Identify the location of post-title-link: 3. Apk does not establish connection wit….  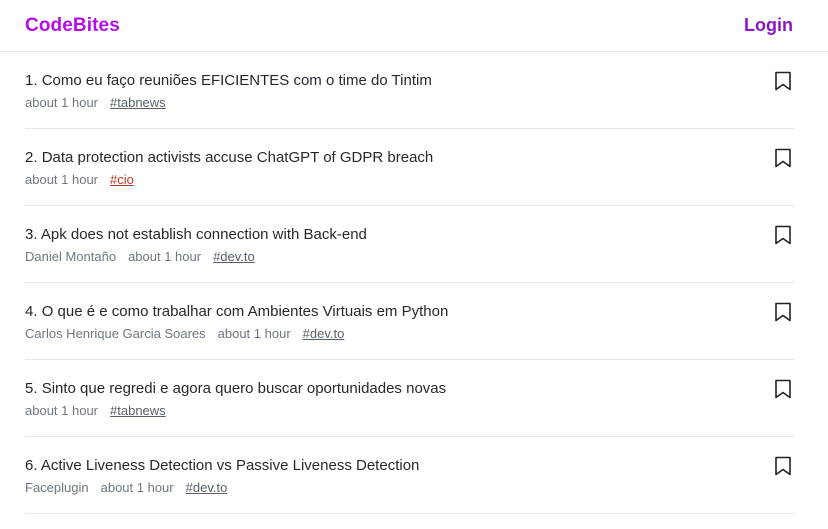
(196, 234).